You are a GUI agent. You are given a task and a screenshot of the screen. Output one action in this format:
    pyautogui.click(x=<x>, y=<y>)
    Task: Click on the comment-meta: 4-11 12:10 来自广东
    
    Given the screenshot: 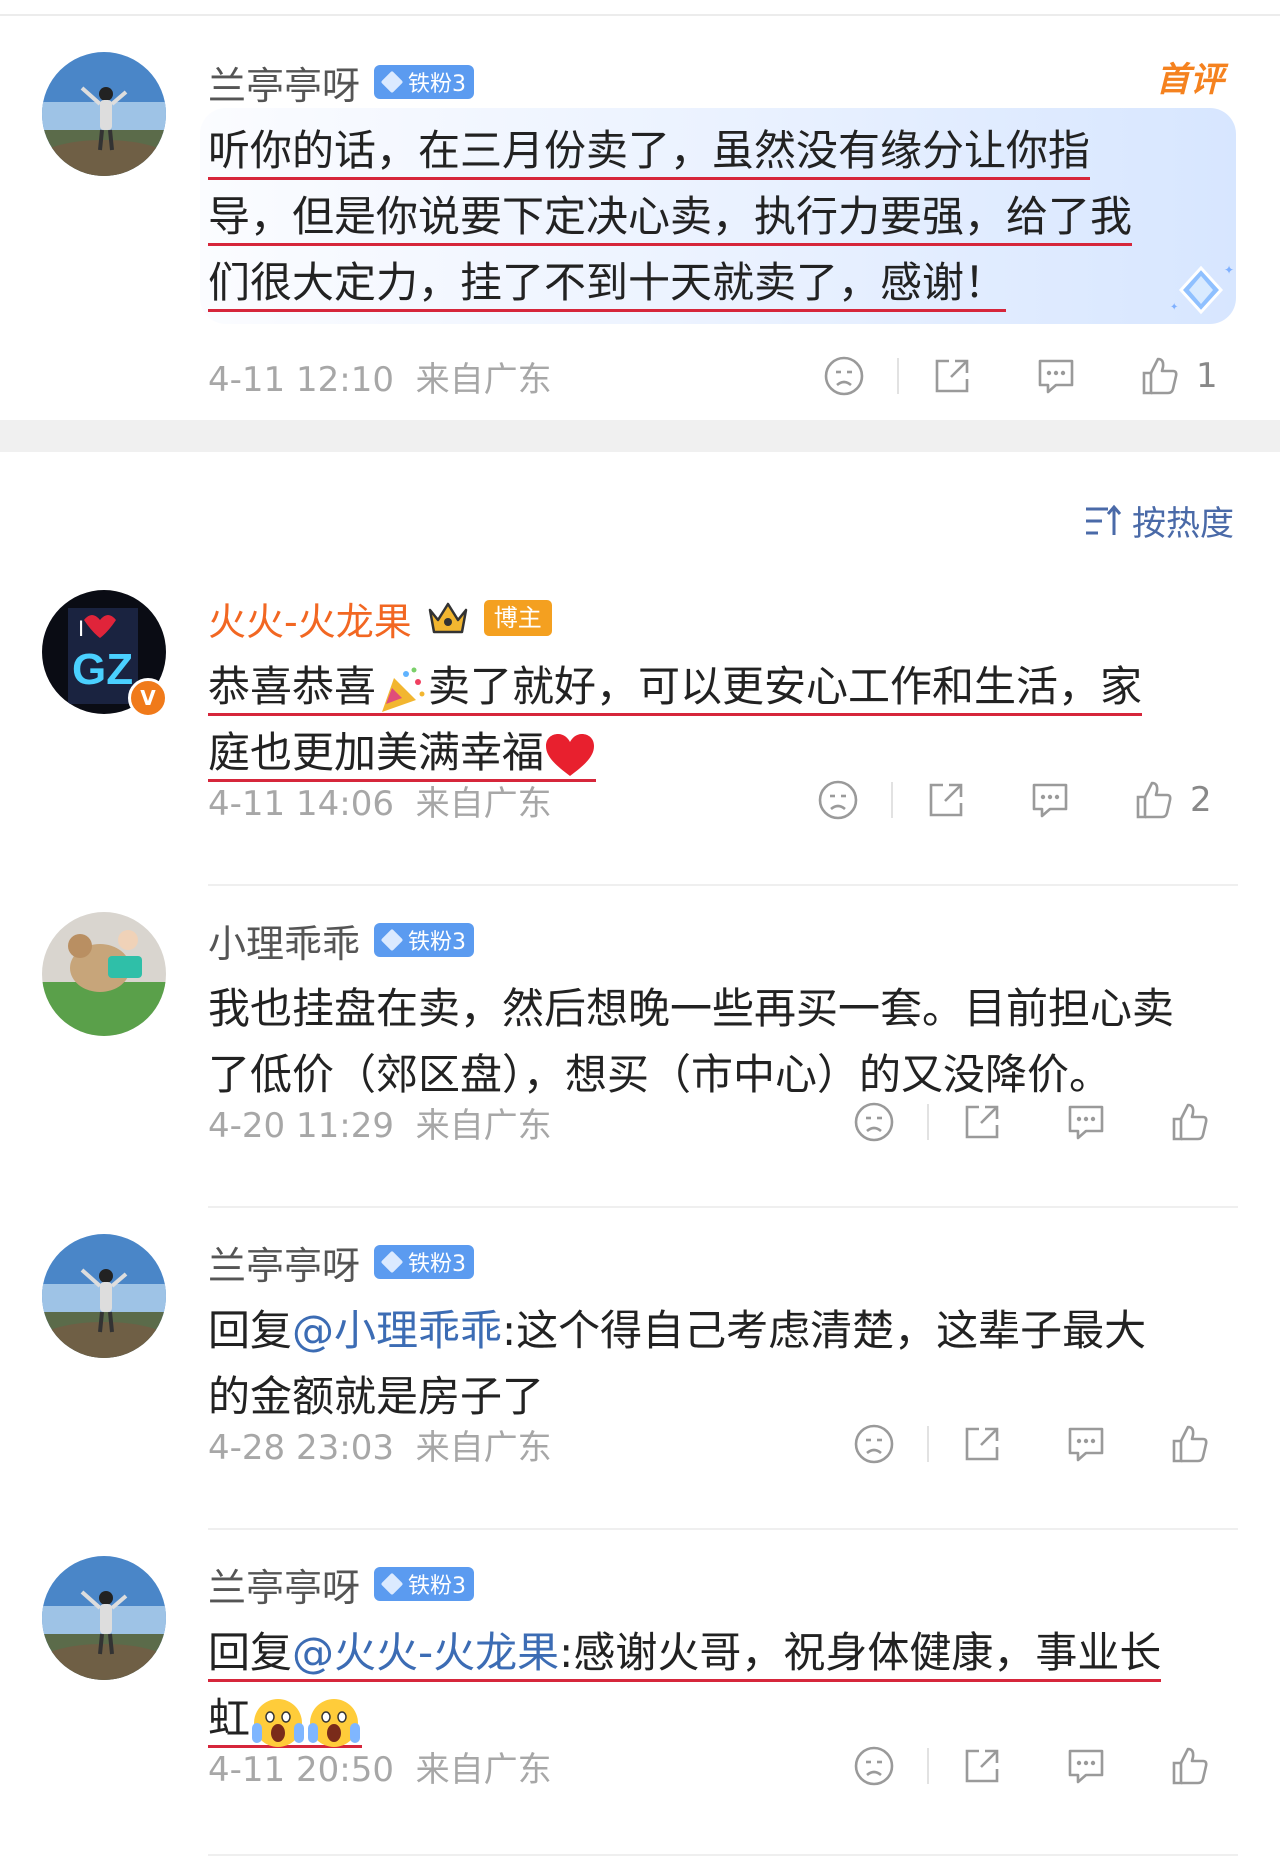 What is the action you would take?
    pyautogui.click(x=380, y=376)
    